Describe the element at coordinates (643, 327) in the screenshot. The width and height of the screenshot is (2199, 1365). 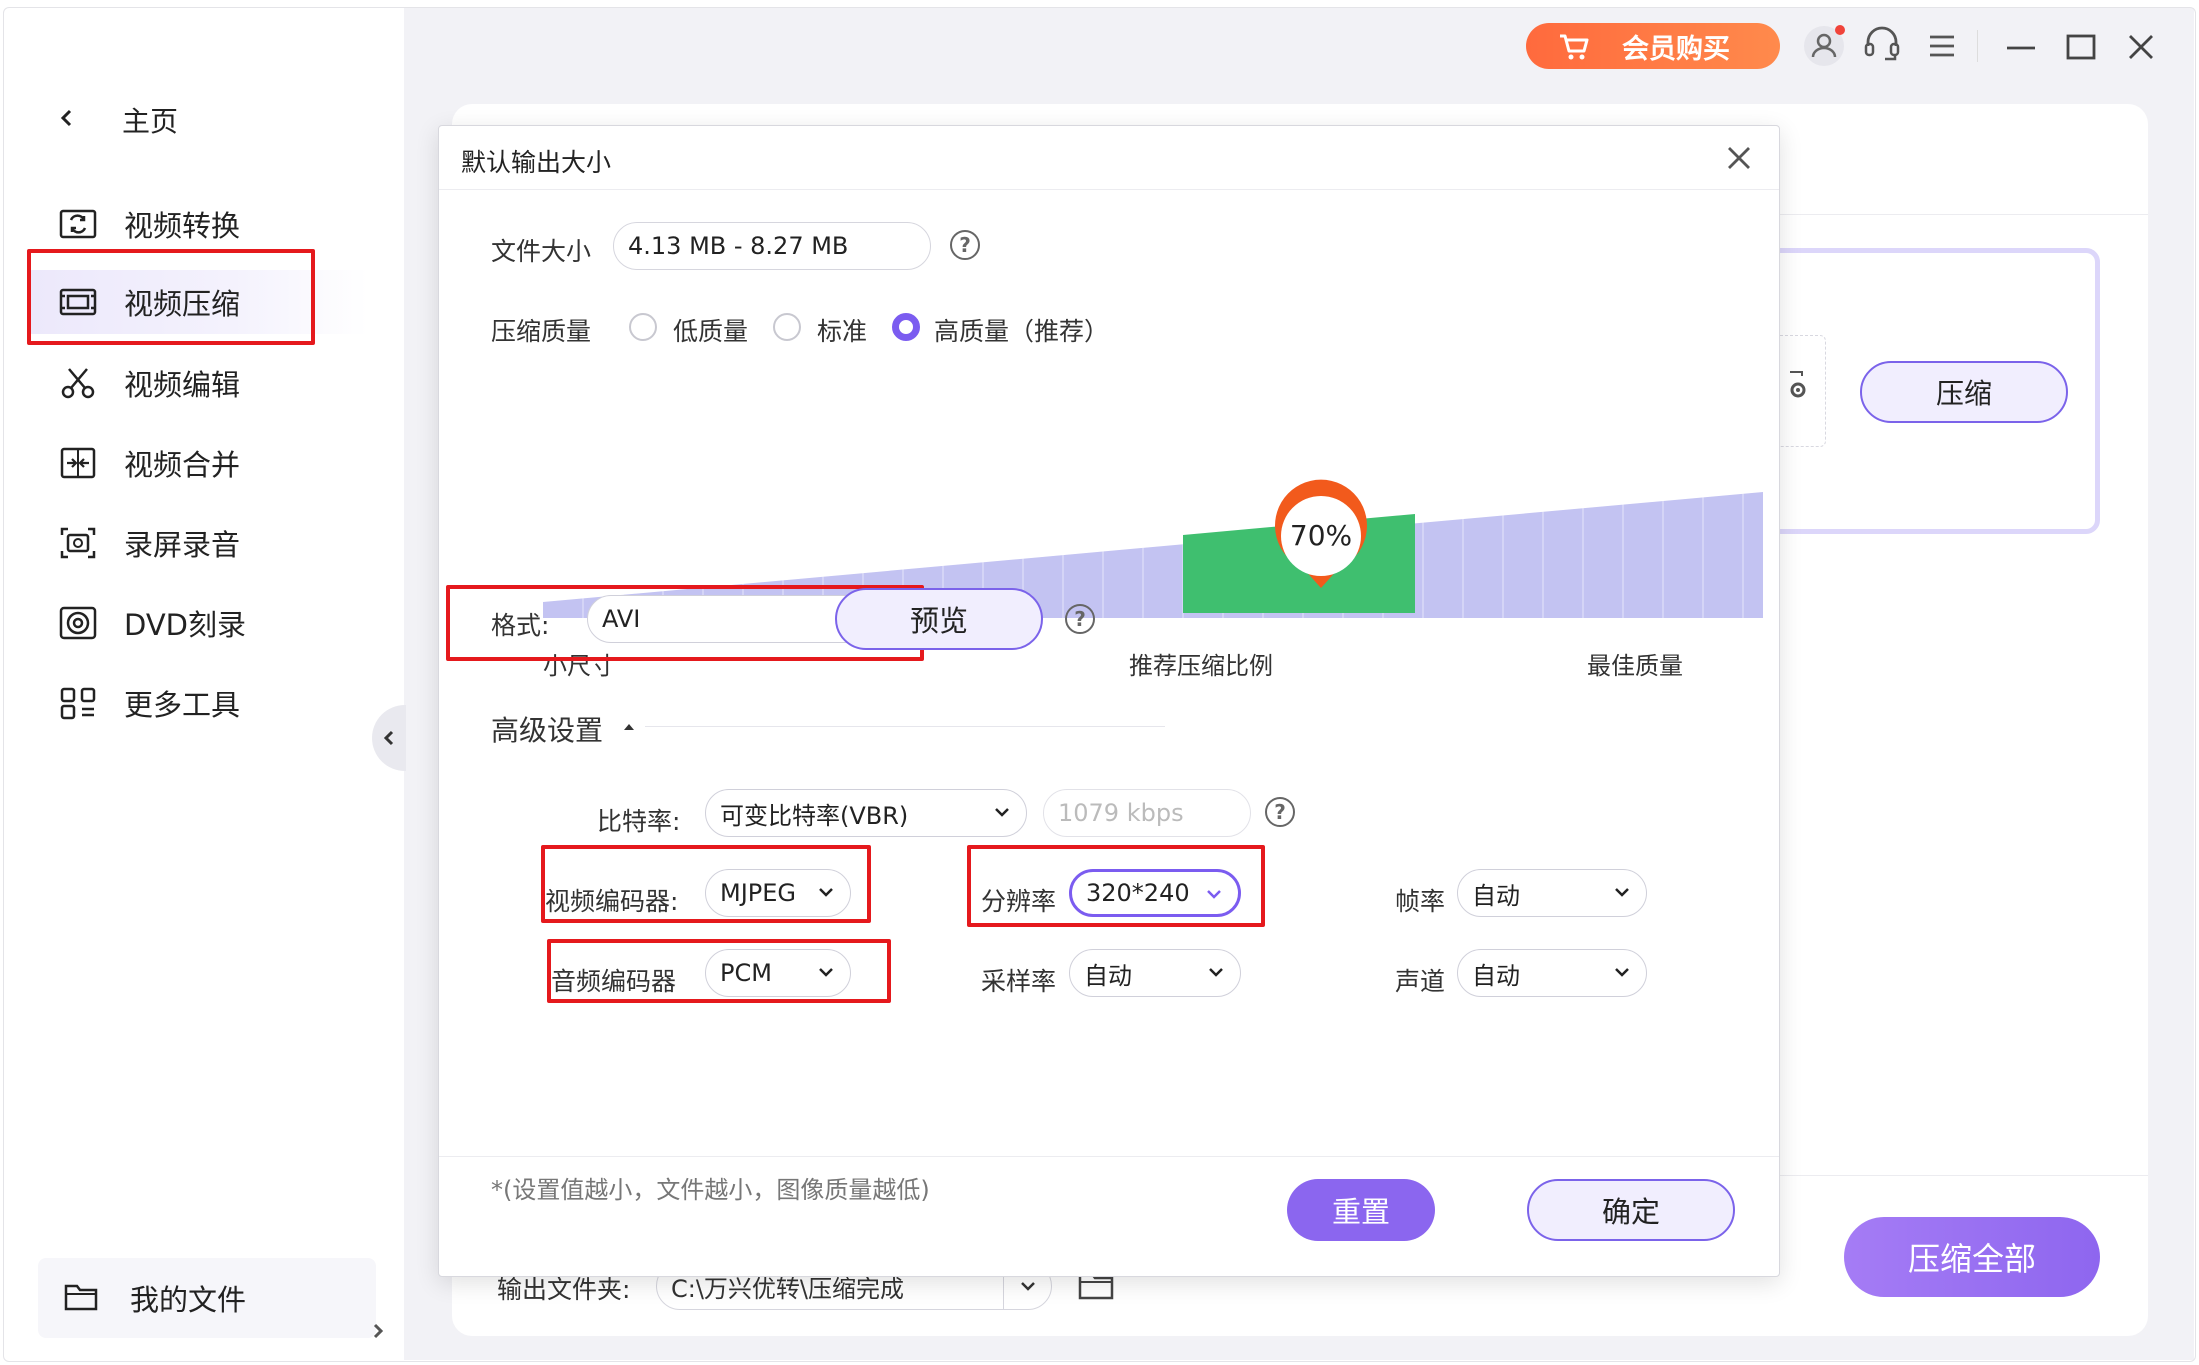
I see `quality-low-radio` at that location.